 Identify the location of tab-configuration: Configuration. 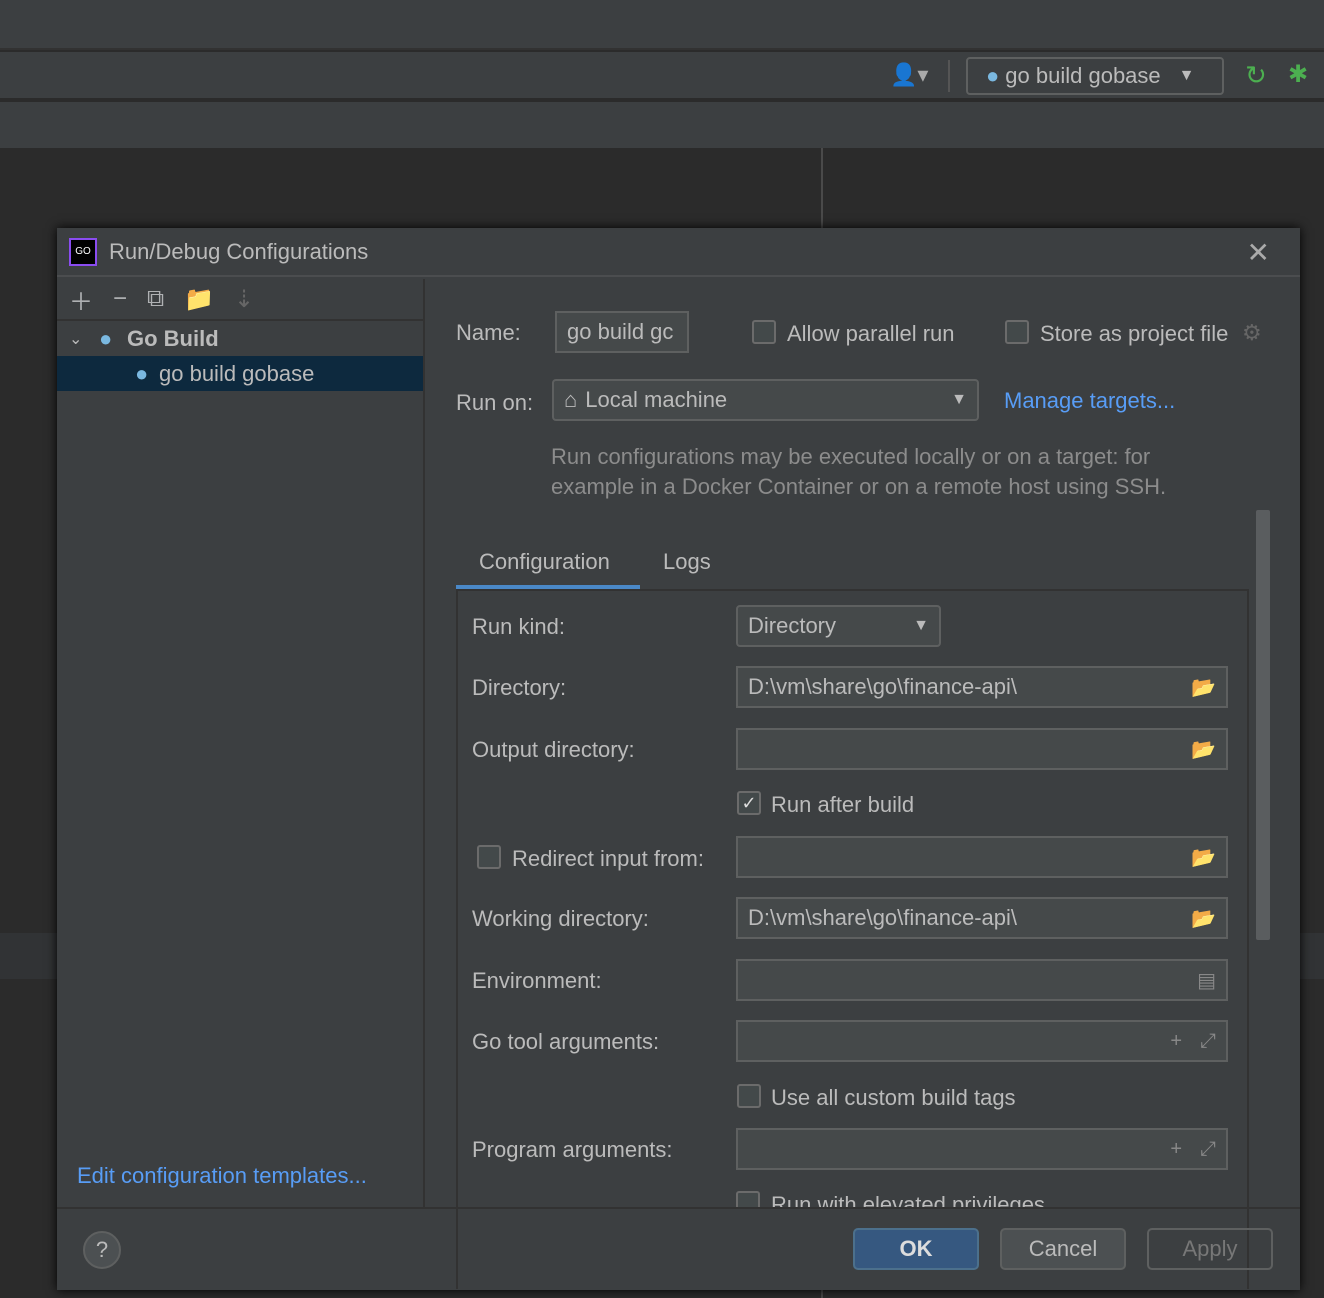
(544, 562).